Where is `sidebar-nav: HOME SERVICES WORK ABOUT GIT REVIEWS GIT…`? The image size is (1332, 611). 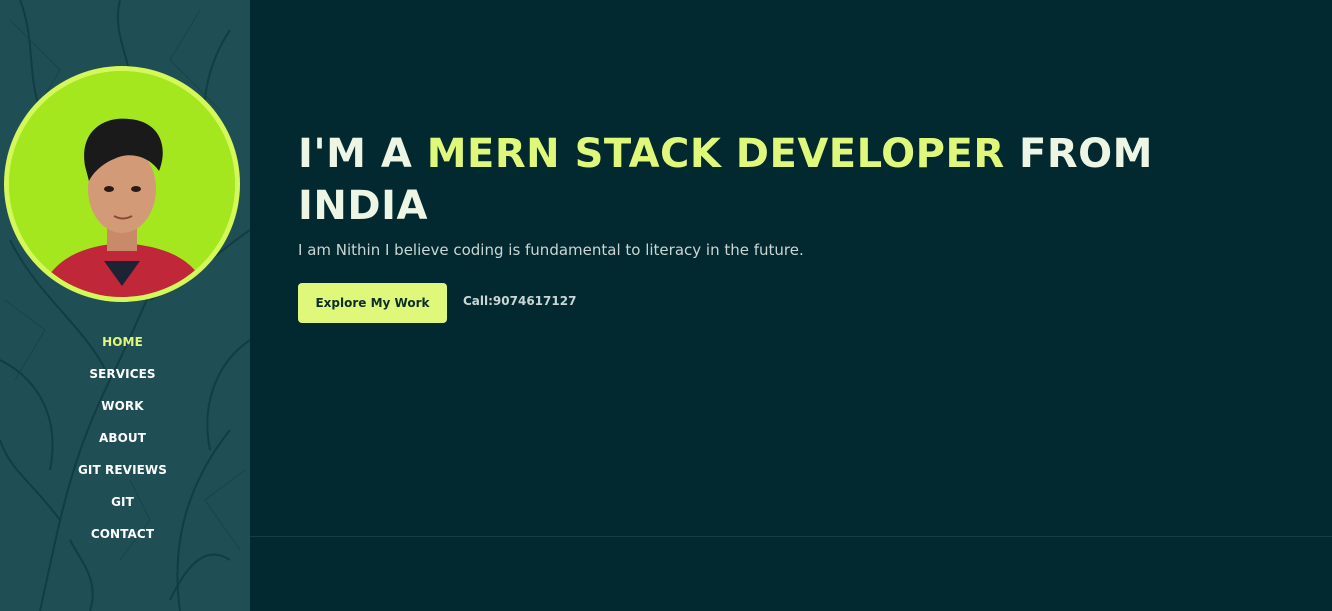 sidebar-nav: HOME SERVICES WORK ABOUT GIT REVIEWS GIT… is located at coordinates (122, 438).